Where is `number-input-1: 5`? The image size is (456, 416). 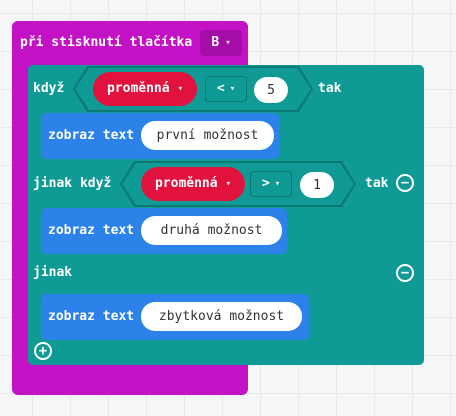 number-input-1: 5 is located at coordinates (271, 90).